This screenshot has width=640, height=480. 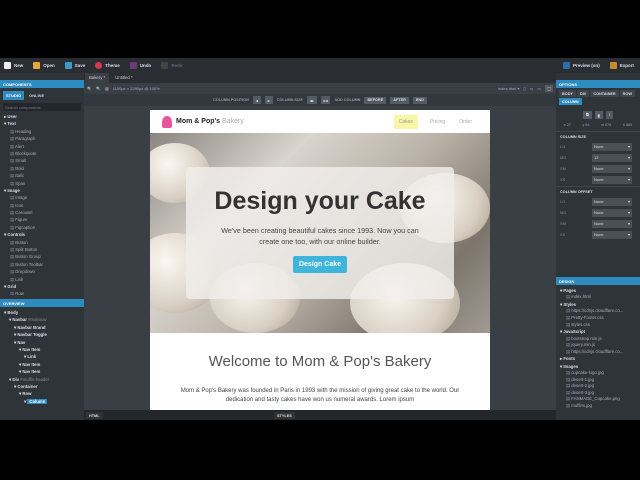 What do you see at coordinates (598, 304) in the screenshot?
I see `design-group: Styles` at bounding box center [598, 304].